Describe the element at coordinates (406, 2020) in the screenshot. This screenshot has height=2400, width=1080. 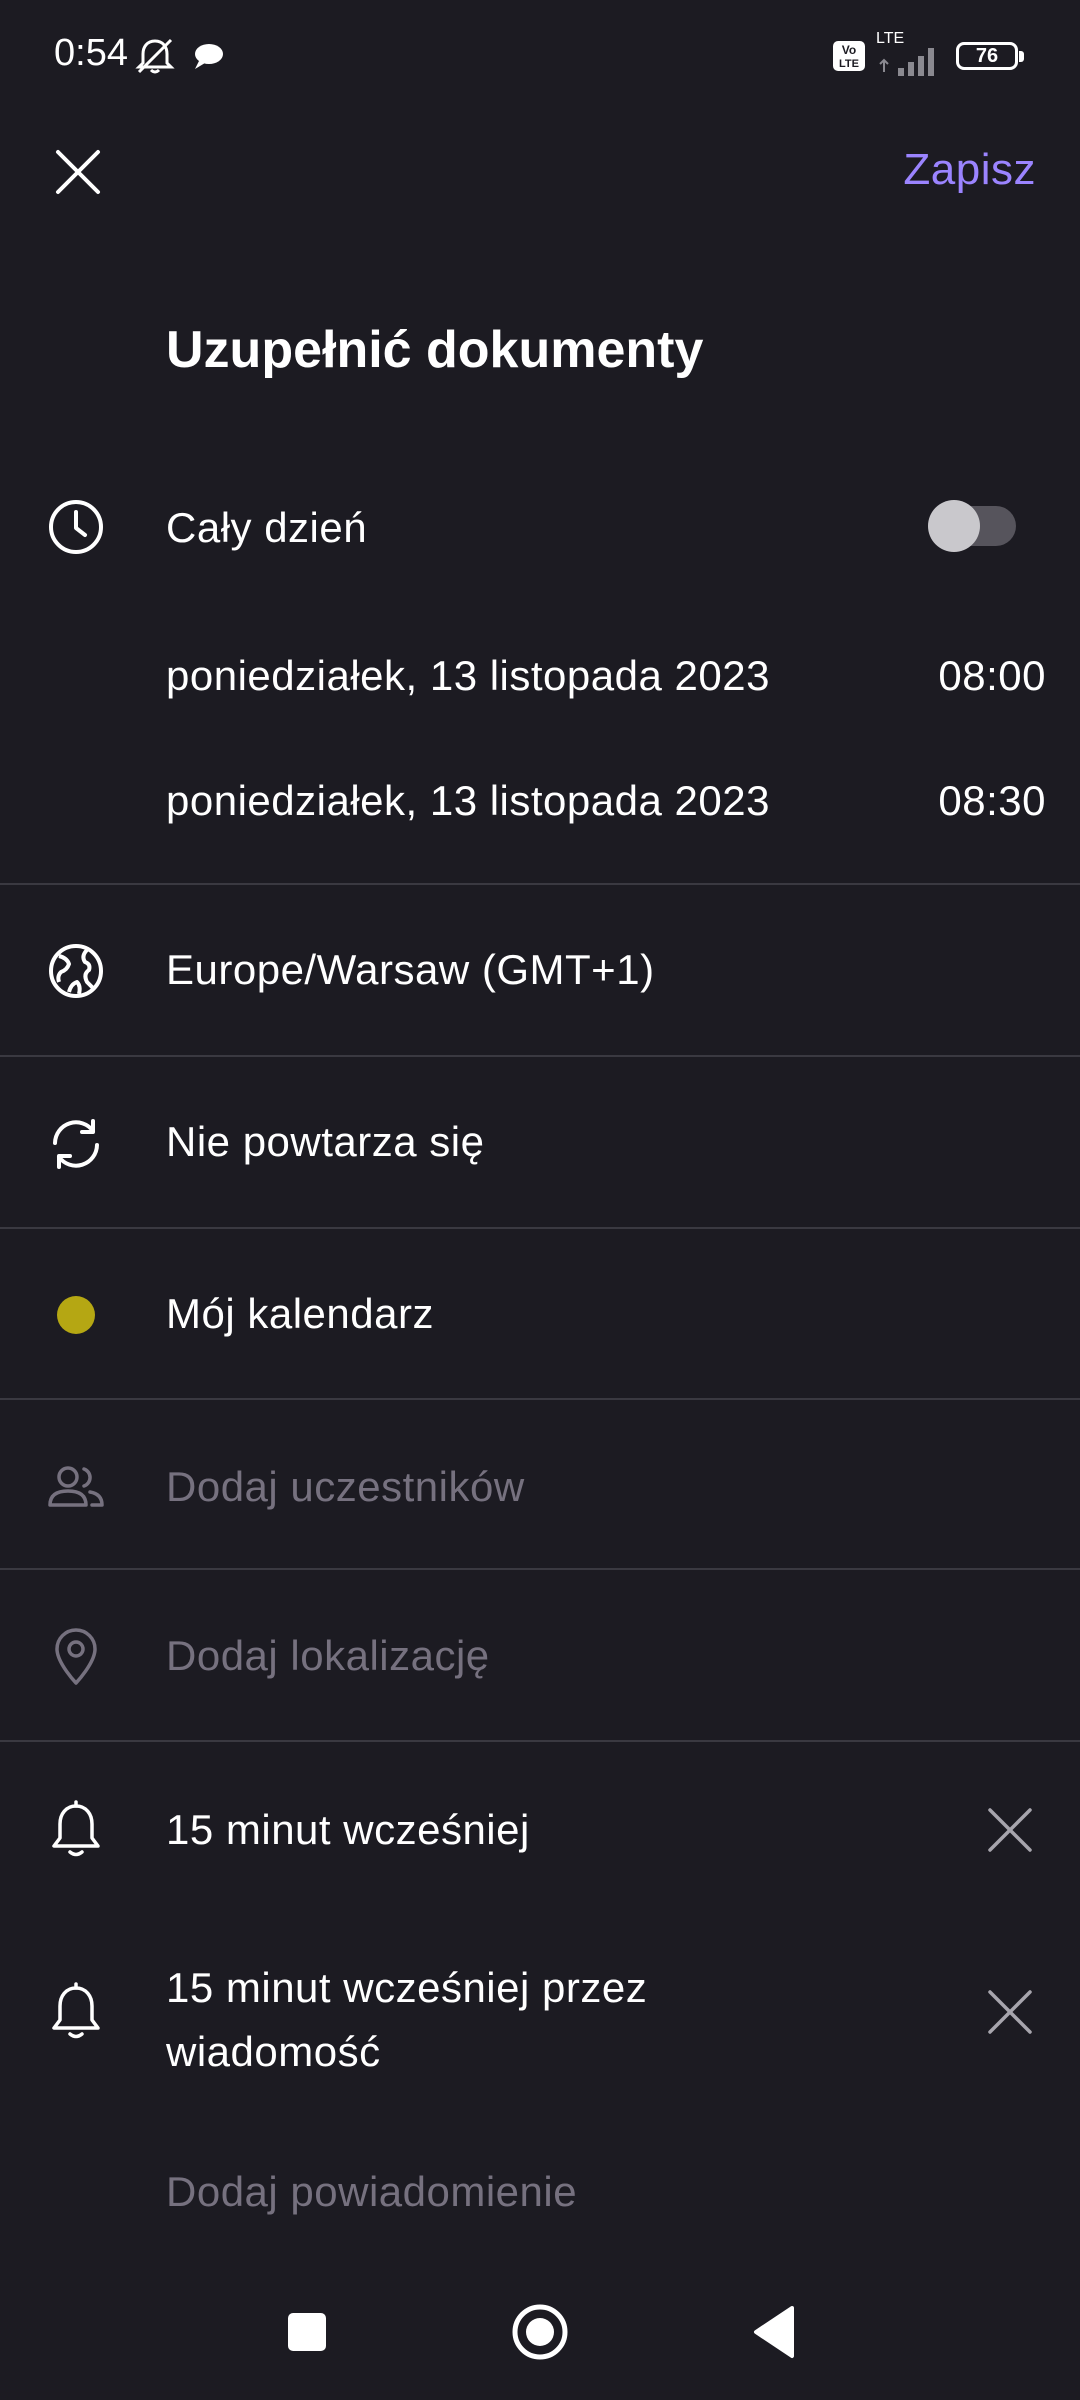
I see `notification-item: 15 minut wcześniej przez wiadomość` at that location.